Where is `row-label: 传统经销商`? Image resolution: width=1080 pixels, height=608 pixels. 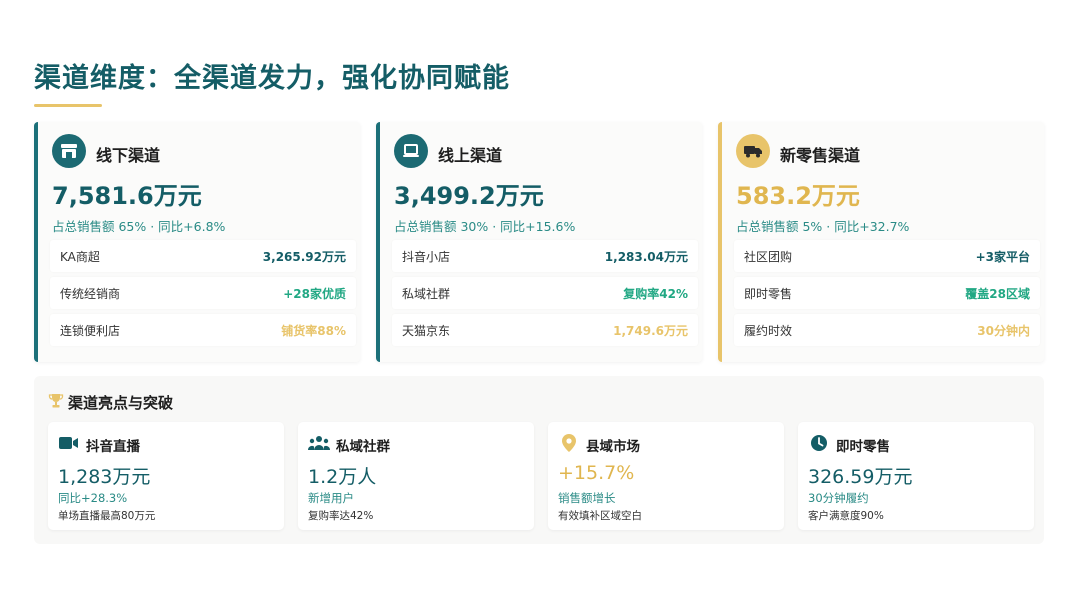 row-label: 传统经销商 is located at coordinates (90, 293).